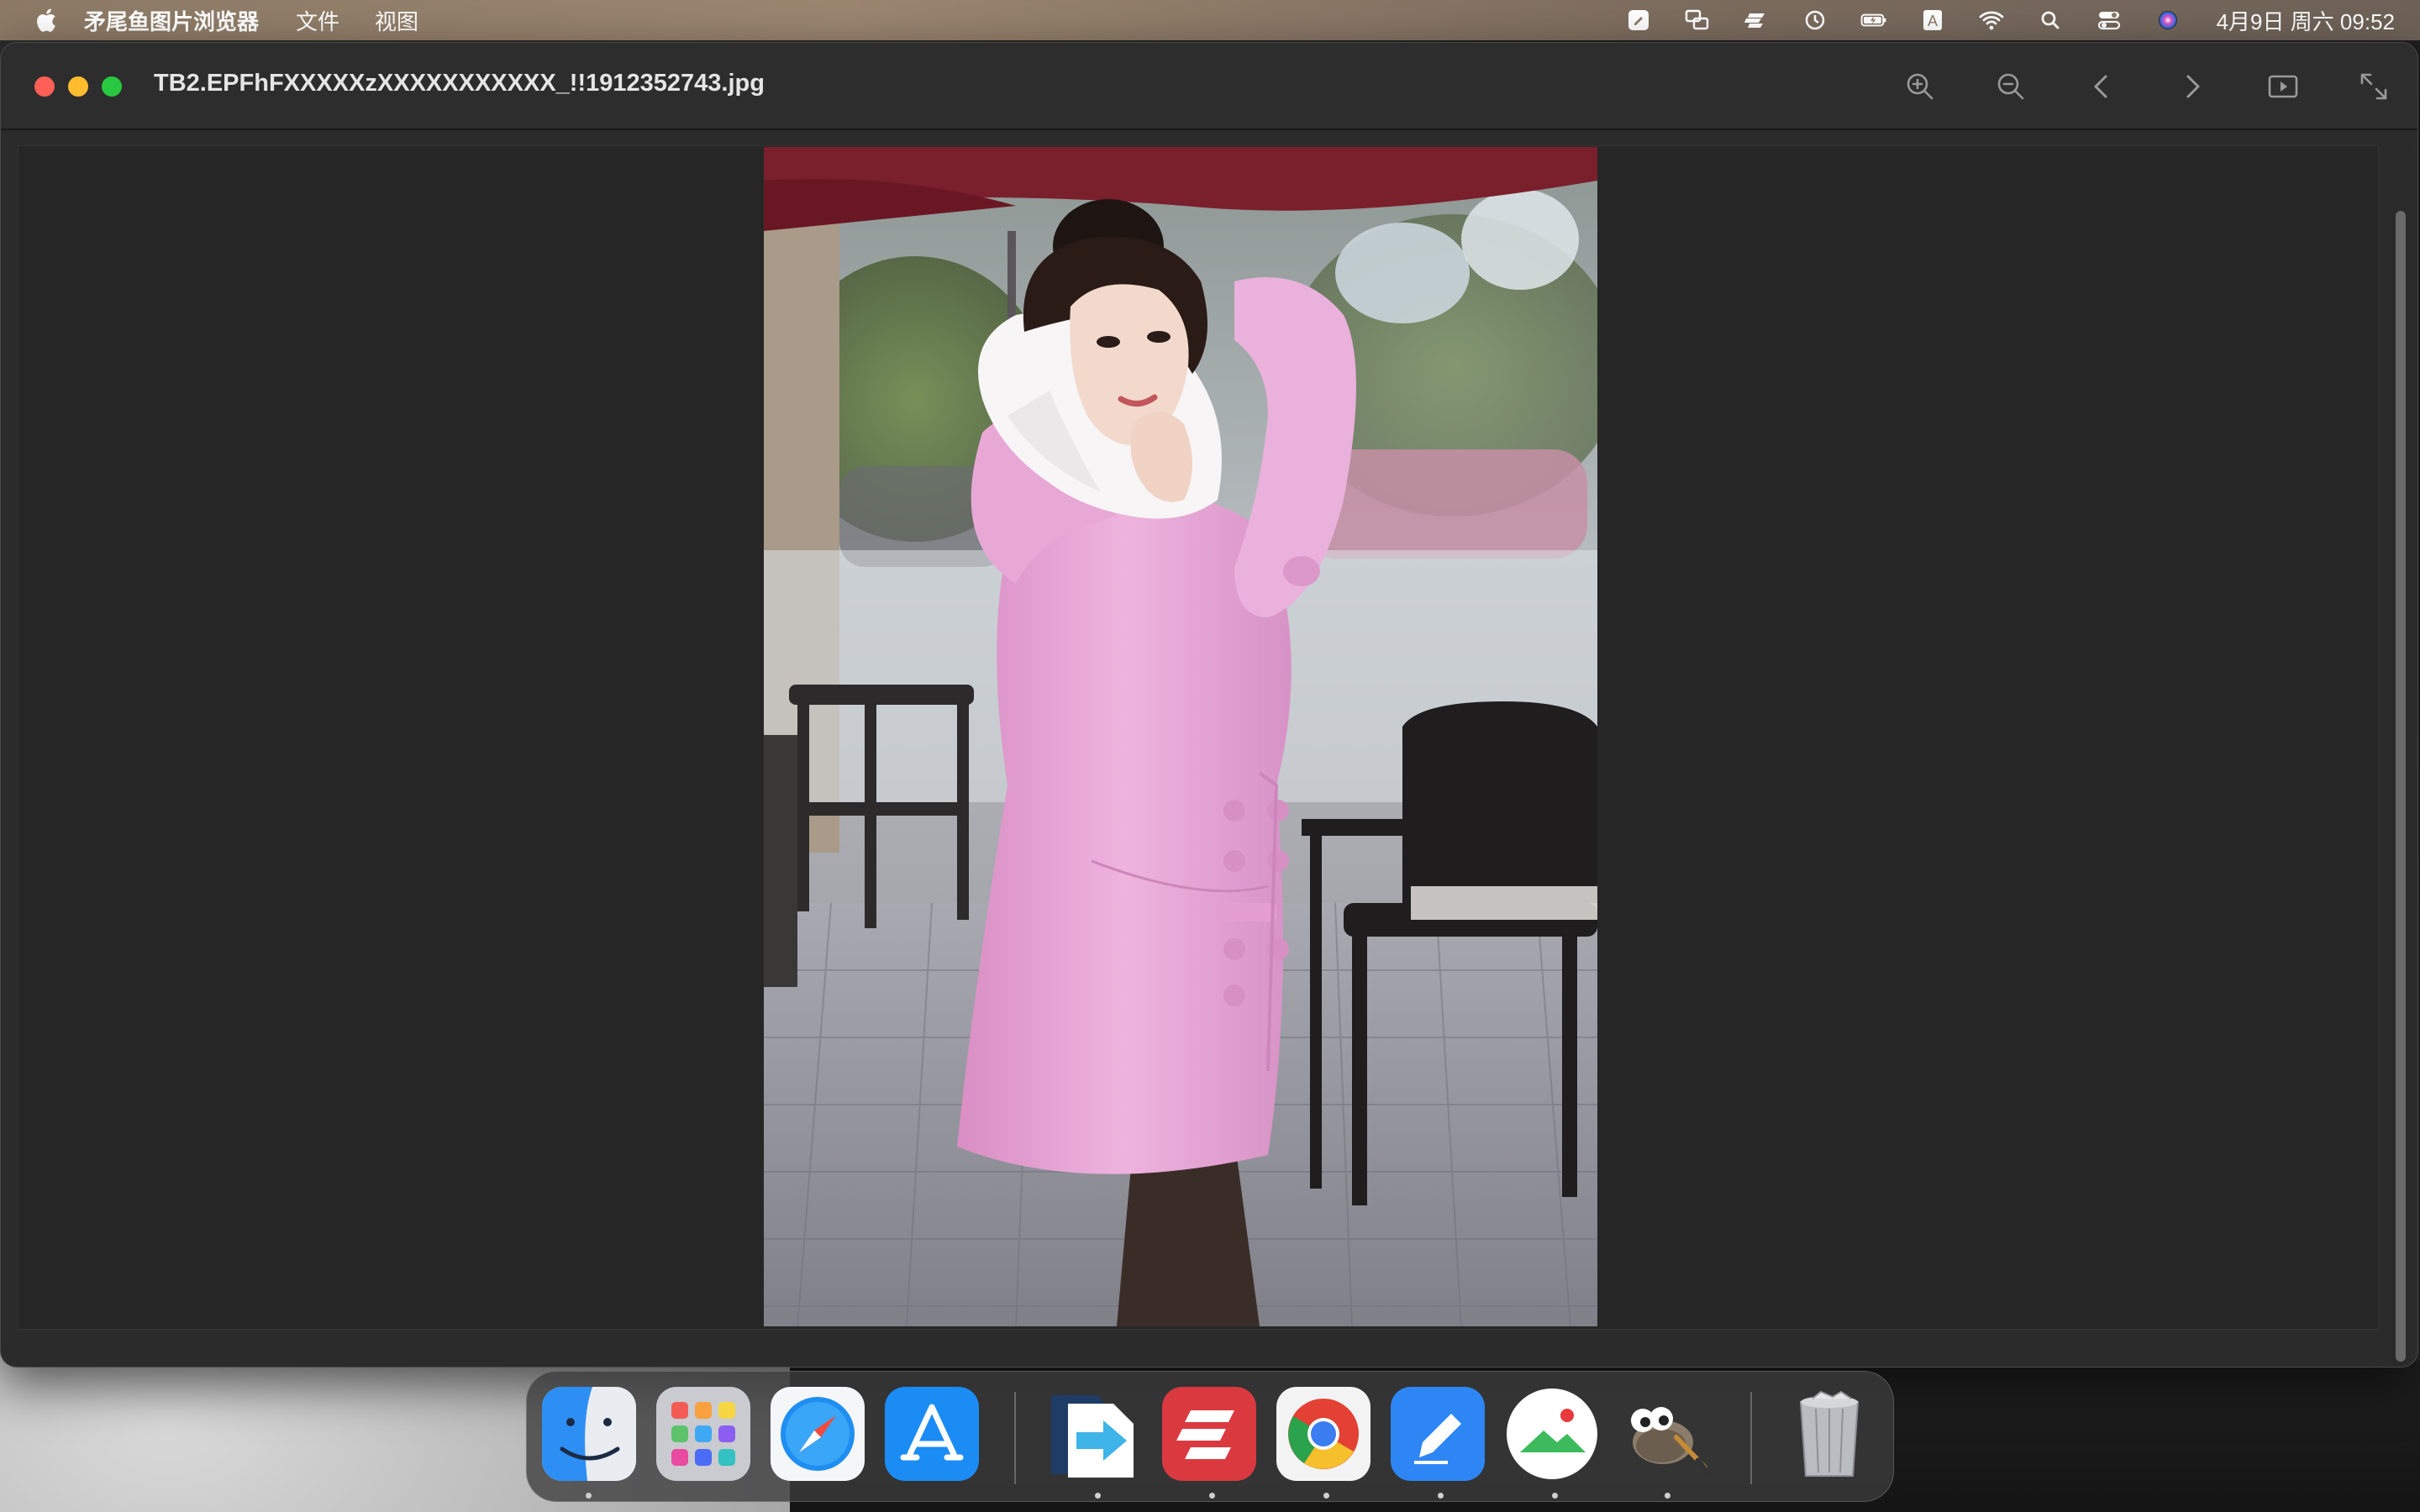 This screenshot has width=2420, height=1512. What do you see at coordinates (2306, 20) in the screenshot?
I see `menu-clock: 4月9日 周六 09:52` at bounding box center [2306, 20].